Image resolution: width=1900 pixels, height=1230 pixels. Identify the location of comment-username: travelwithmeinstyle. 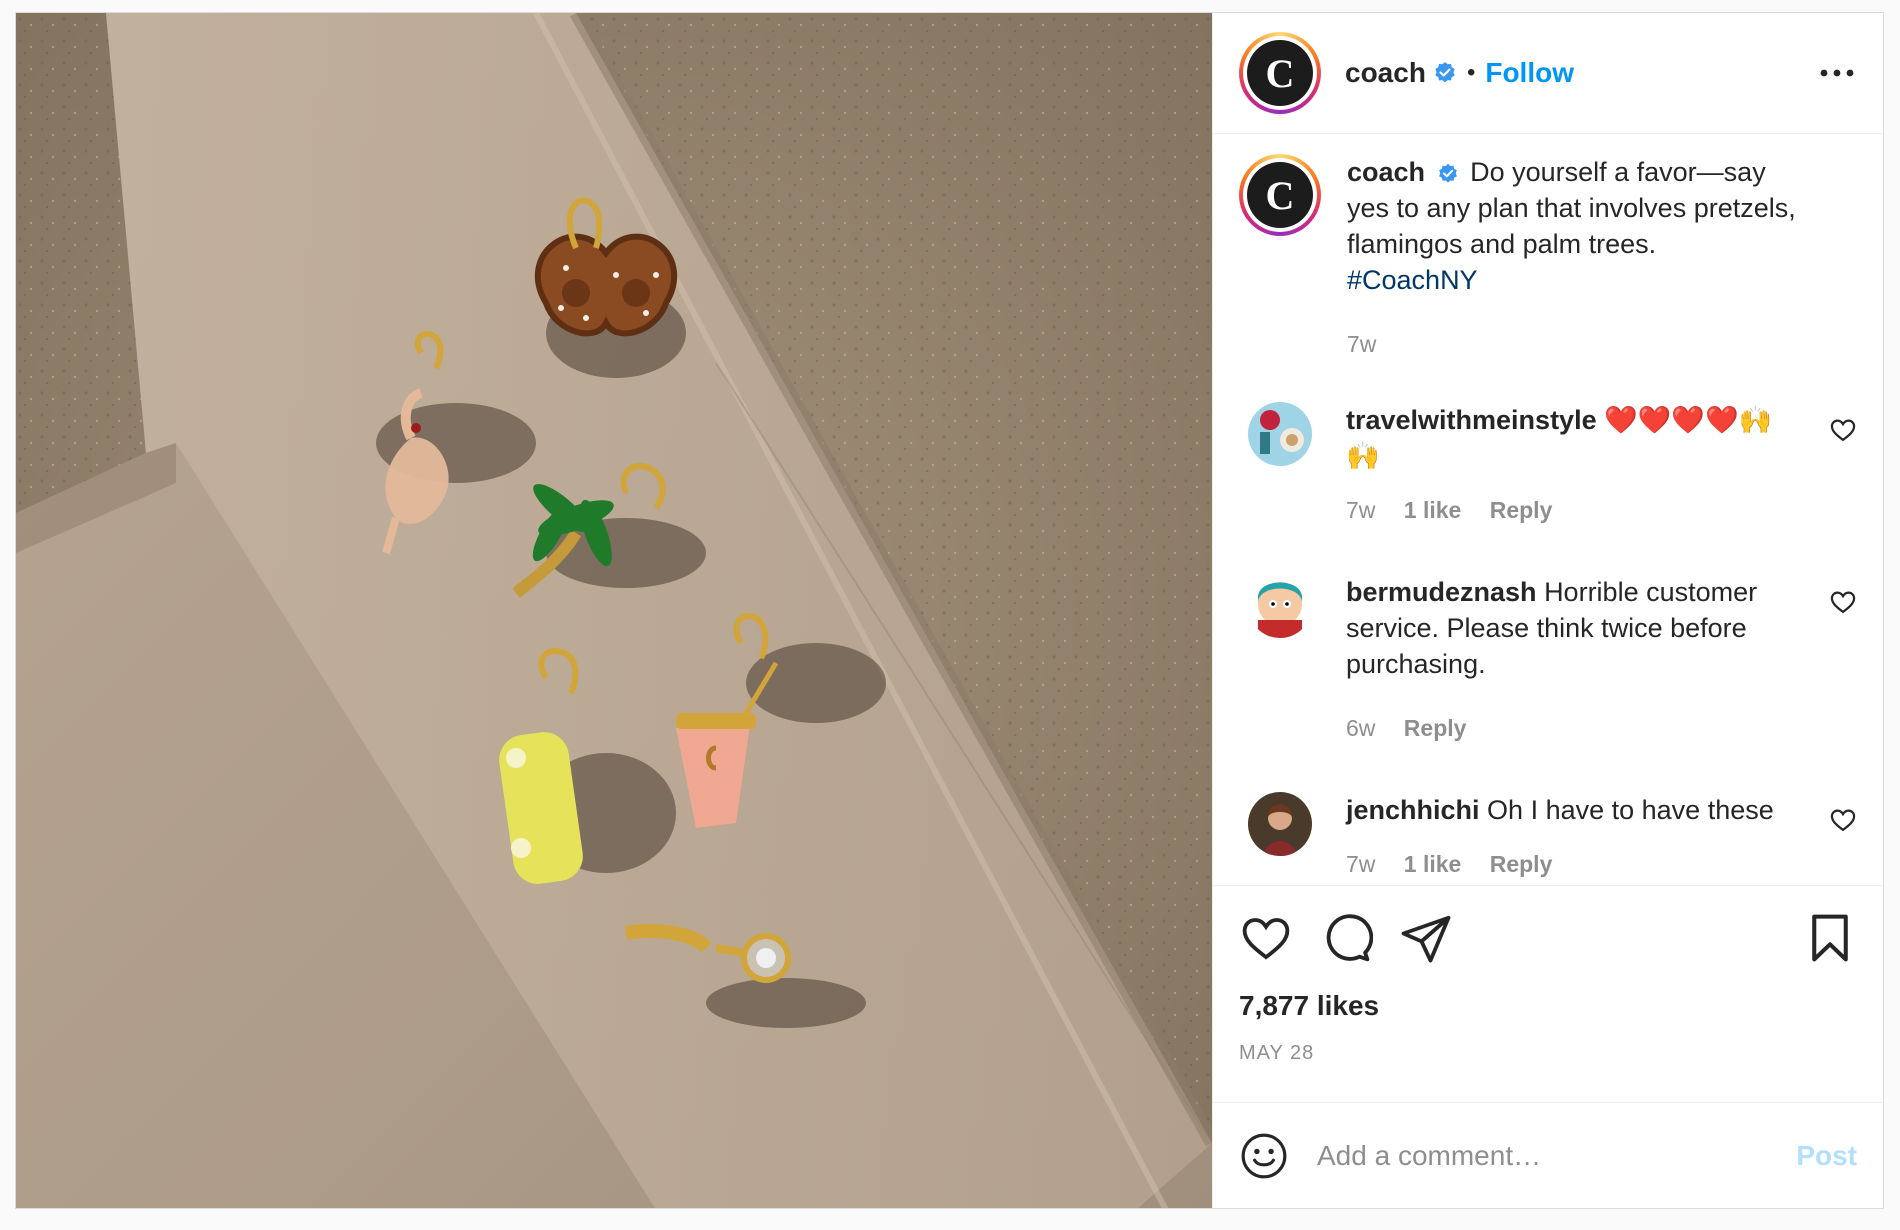
(1471, 420).